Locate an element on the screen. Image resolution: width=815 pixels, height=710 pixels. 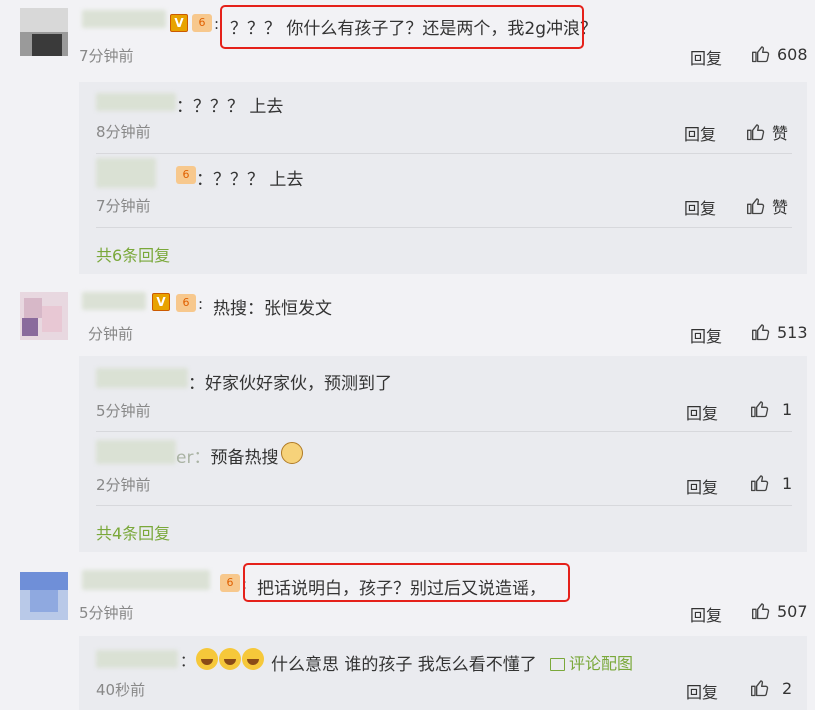
like-button: 513 is located at coordinates (779, 332).